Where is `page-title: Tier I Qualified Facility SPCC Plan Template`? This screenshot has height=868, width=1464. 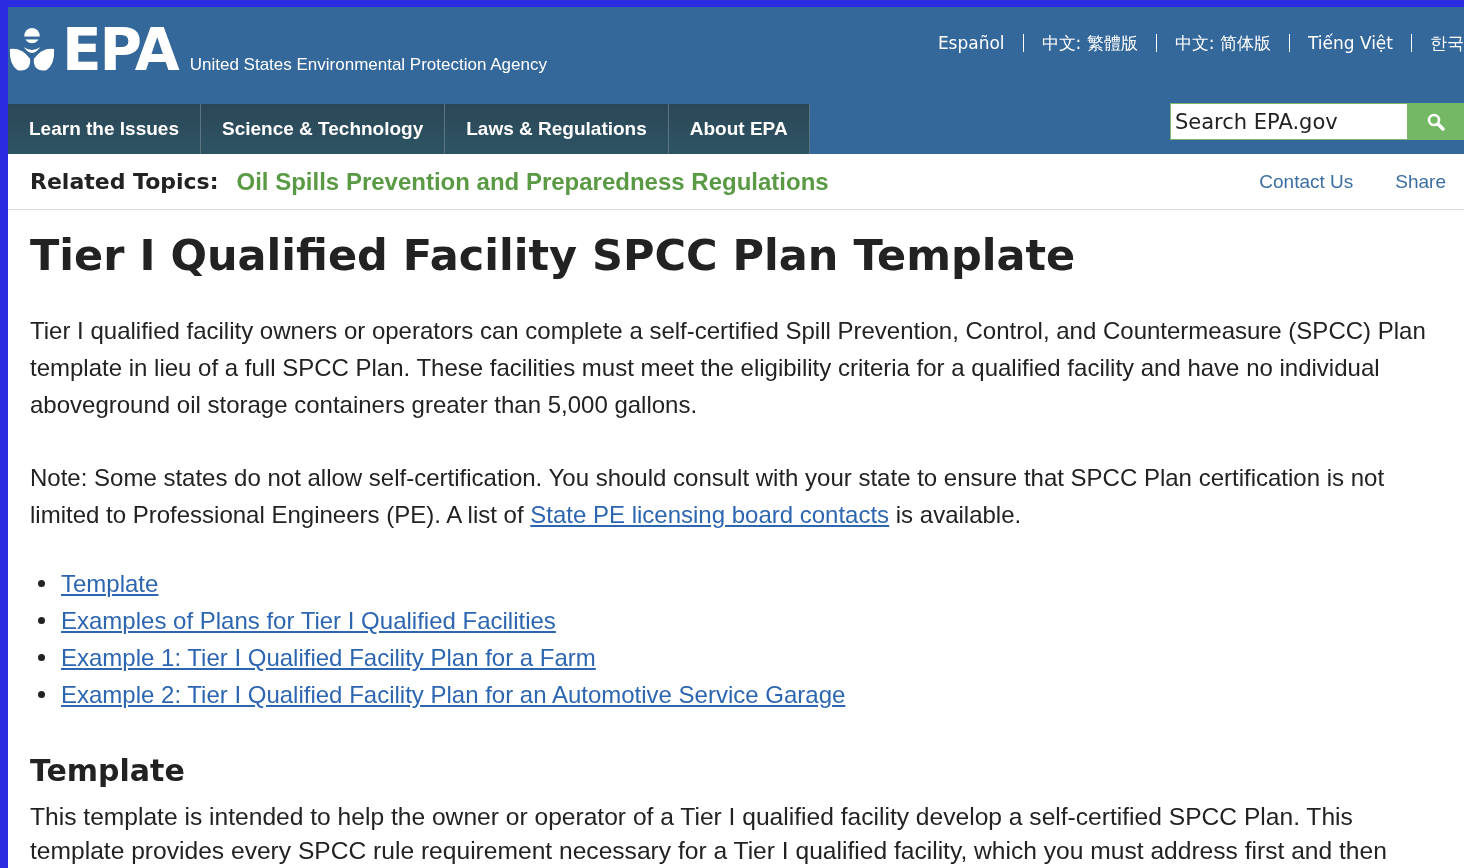 page-title: Tier I Qualified Facility SPCC Plan Template is located at coordinates (553, 256).